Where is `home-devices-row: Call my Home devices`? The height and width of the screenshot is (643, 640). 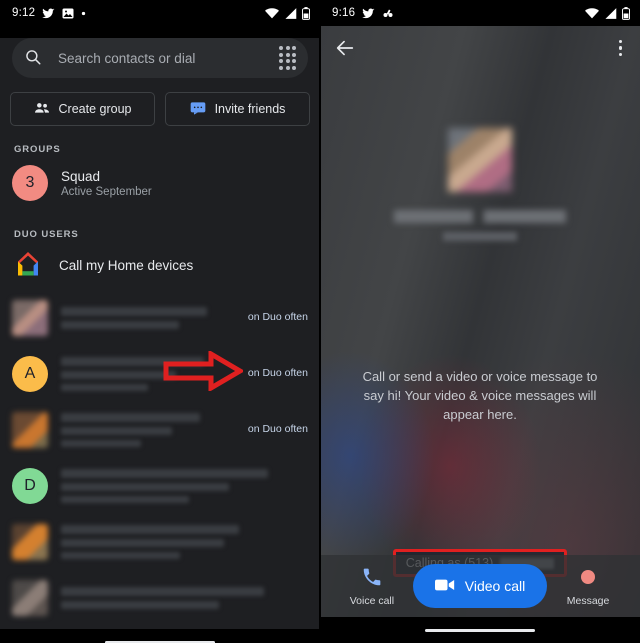
home-devices-row: Call my Home devices is located at coordinates (160, 265).